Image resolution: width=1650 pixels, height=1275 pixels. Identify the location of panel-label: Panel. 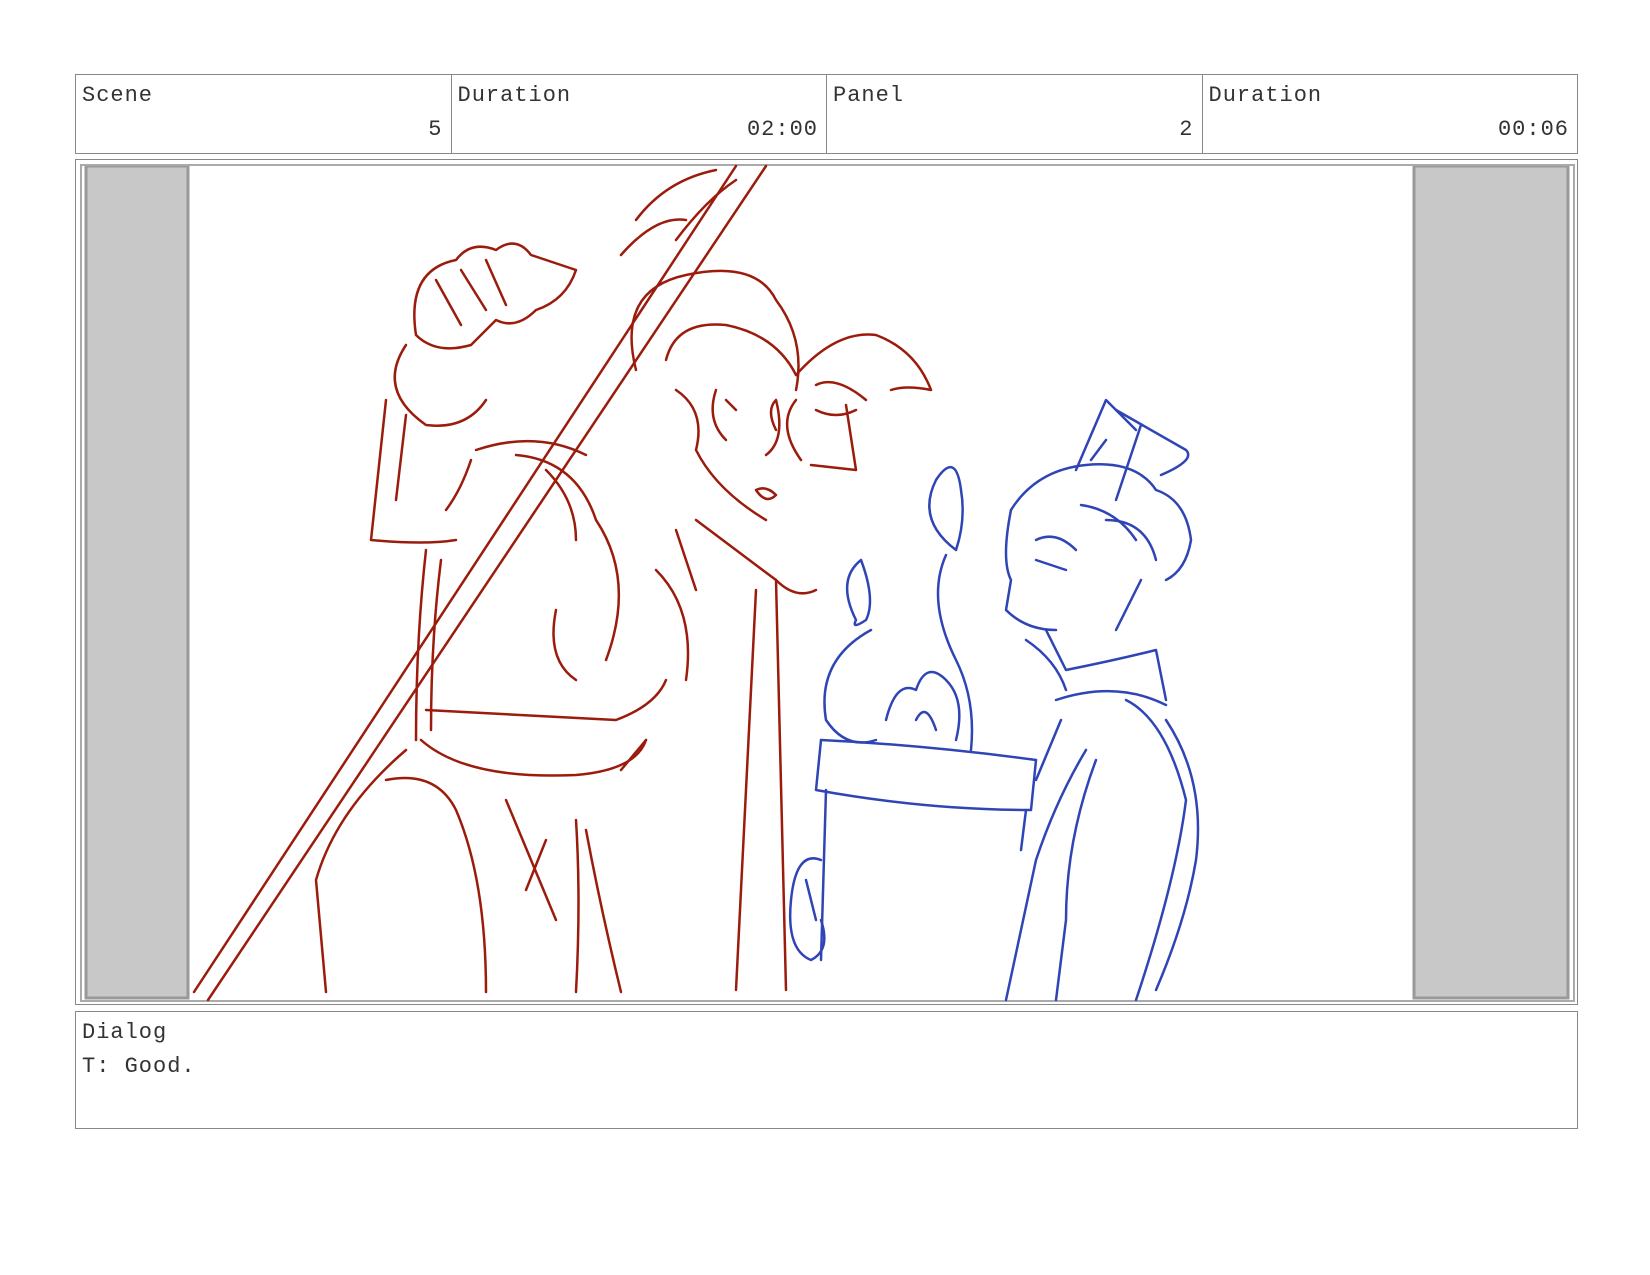
(869, 95).